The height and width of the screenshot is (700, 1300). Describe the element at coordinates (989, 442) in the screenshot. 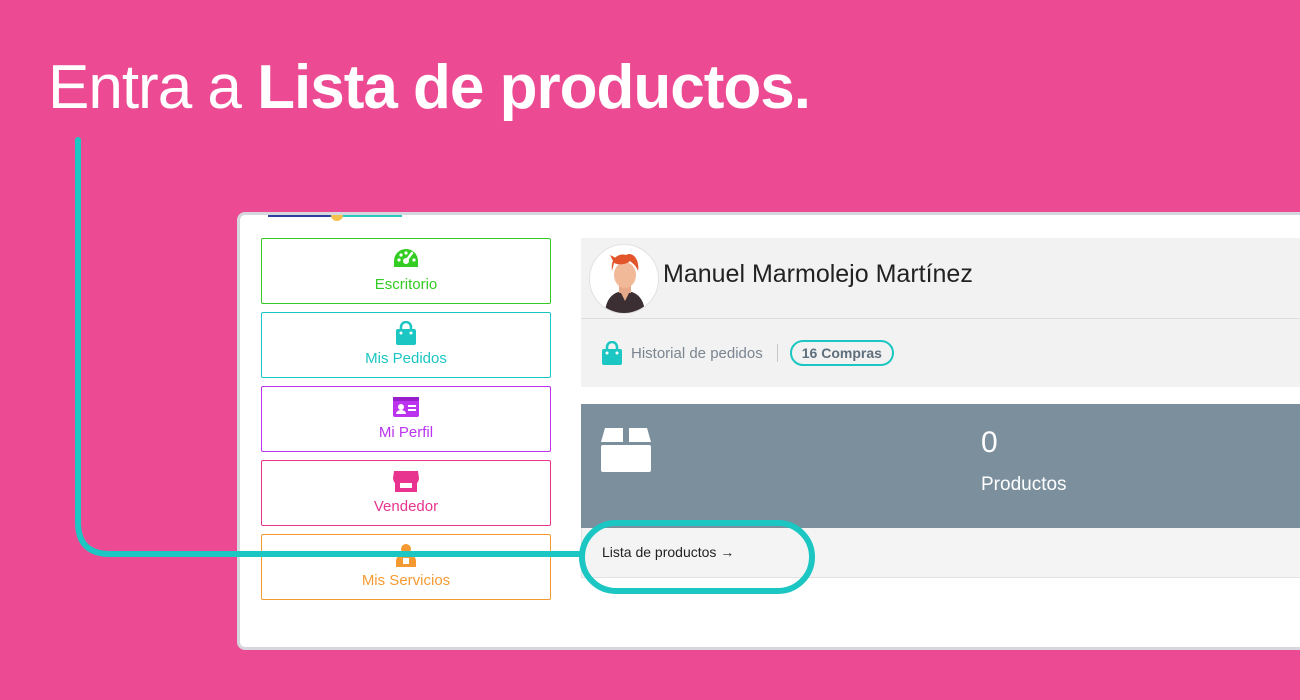

I see `products-count: 0` at that location.